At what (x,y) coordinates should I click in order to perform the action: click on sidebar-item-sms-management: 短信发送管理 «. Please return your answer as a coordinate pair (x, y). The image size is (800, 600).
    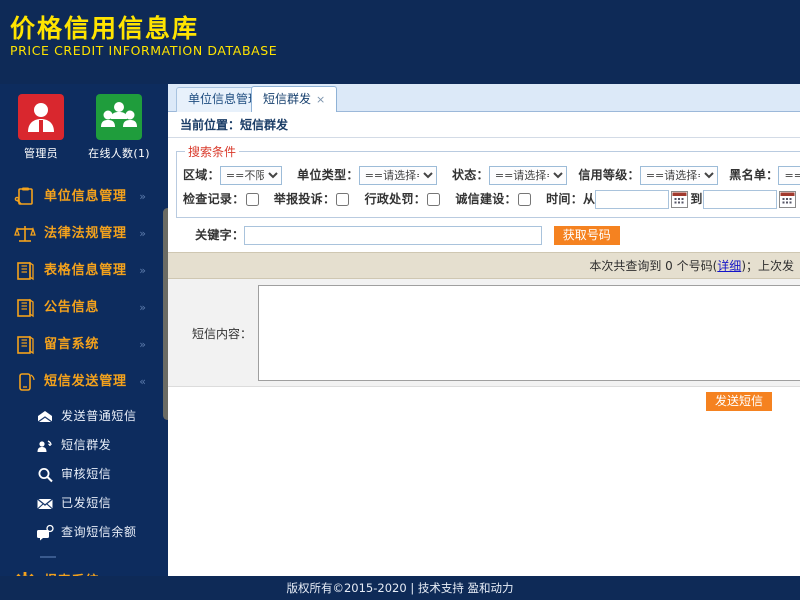
    Looking at the image, I should click on (84, 381).